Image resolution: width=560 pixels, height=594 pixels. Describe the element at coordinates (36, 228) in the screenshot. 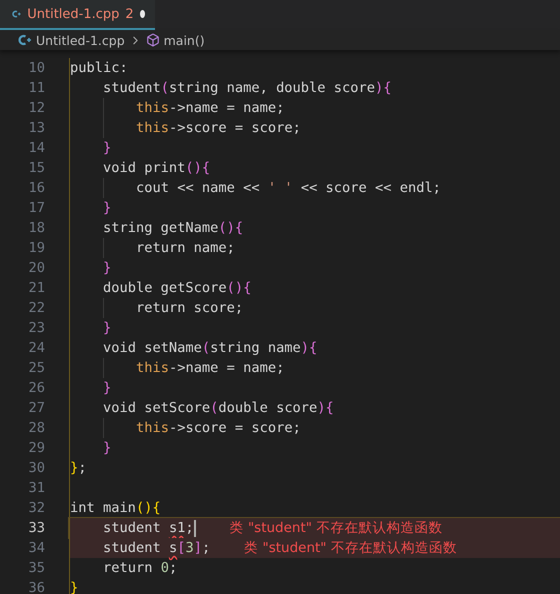

I see `line-number: 18` at that location.